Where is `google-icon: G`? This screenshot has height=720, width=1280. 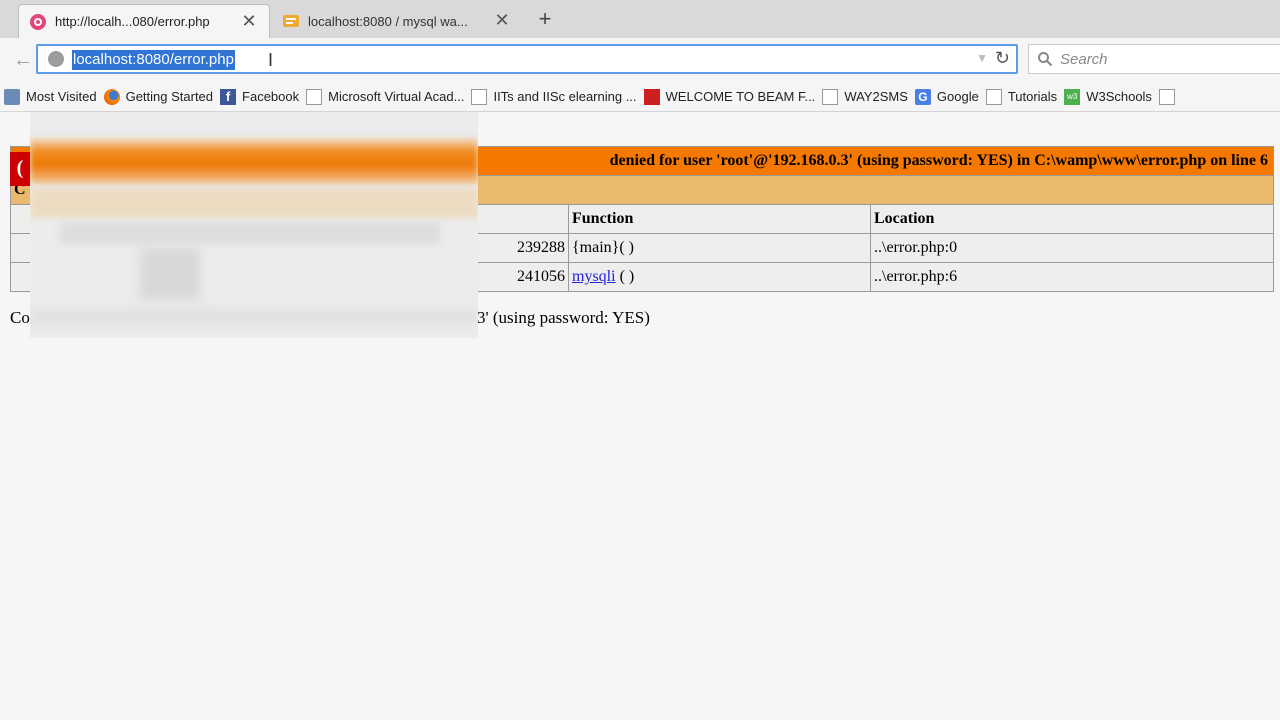 google-icon: G is located at coordinates (922, 96).